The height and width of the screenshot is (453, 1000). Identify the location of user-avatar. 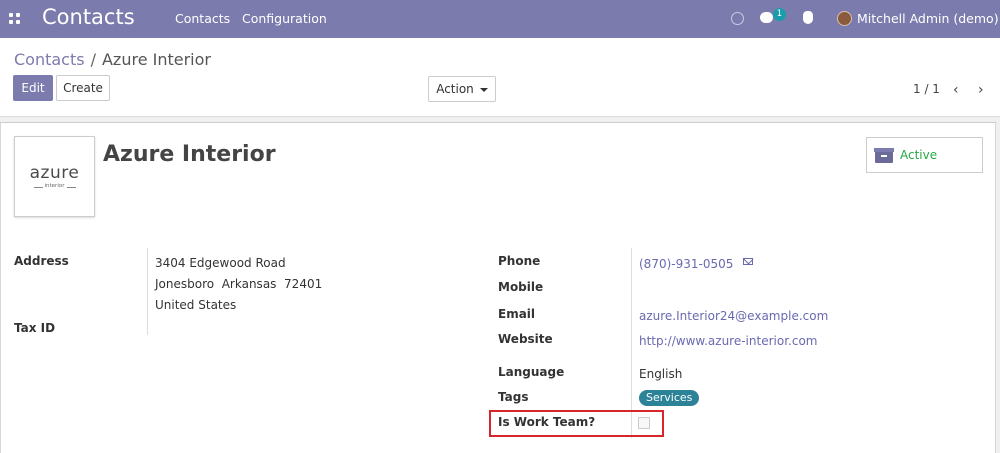
(844, 18).